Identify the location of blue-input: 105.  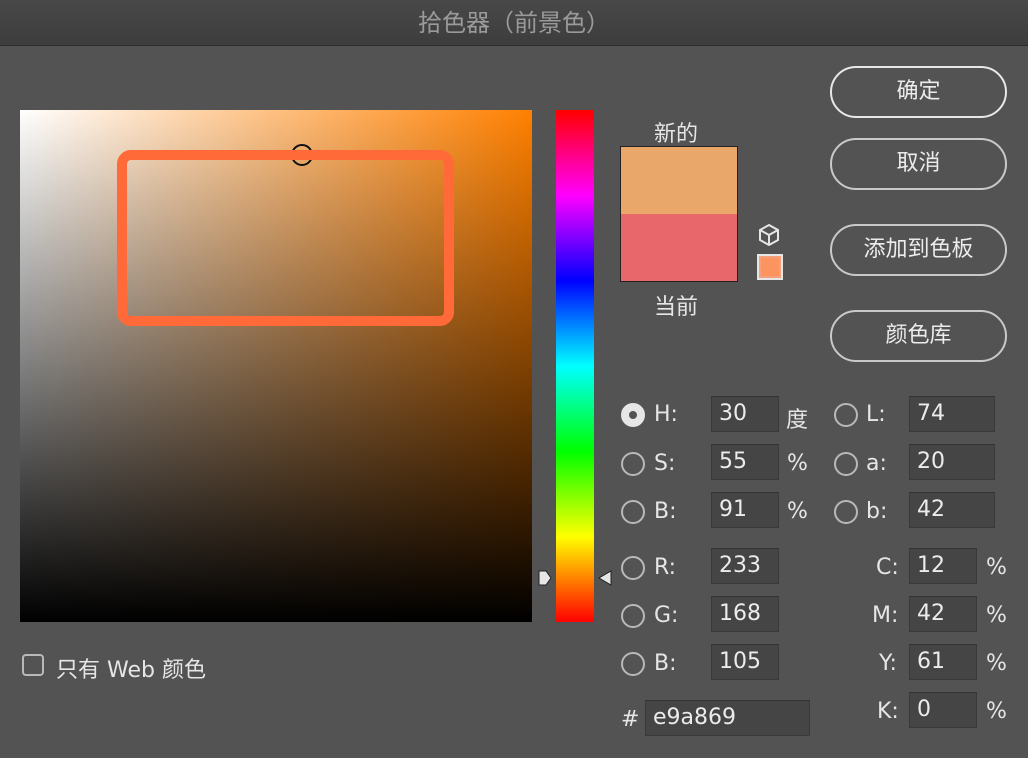
(745, 662).